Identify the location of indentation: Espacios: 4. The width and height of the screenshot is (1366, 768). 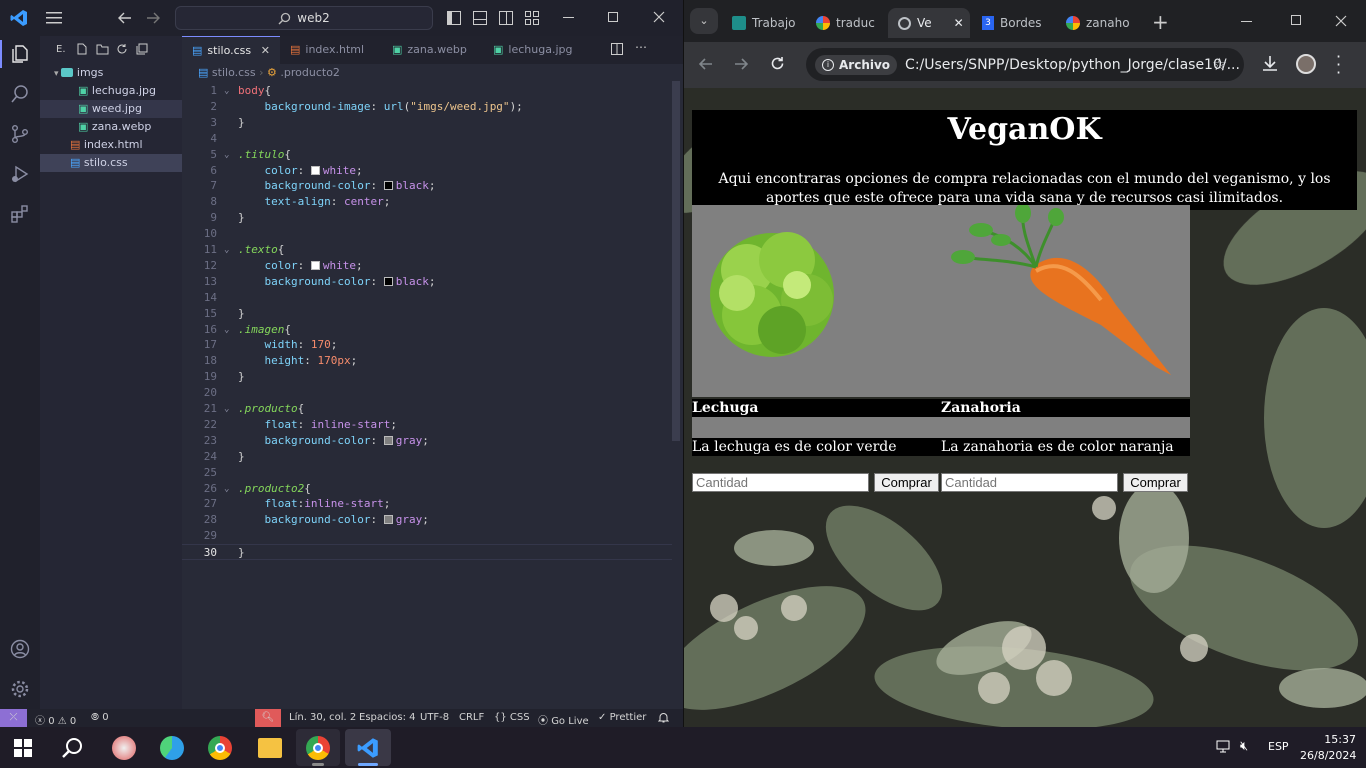
(387, 717).